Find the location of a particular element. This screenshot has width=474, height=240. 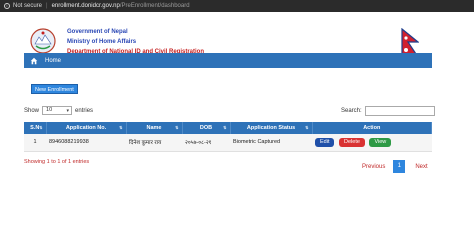

cell-sn: 1 is located at coordinates (35, 143).